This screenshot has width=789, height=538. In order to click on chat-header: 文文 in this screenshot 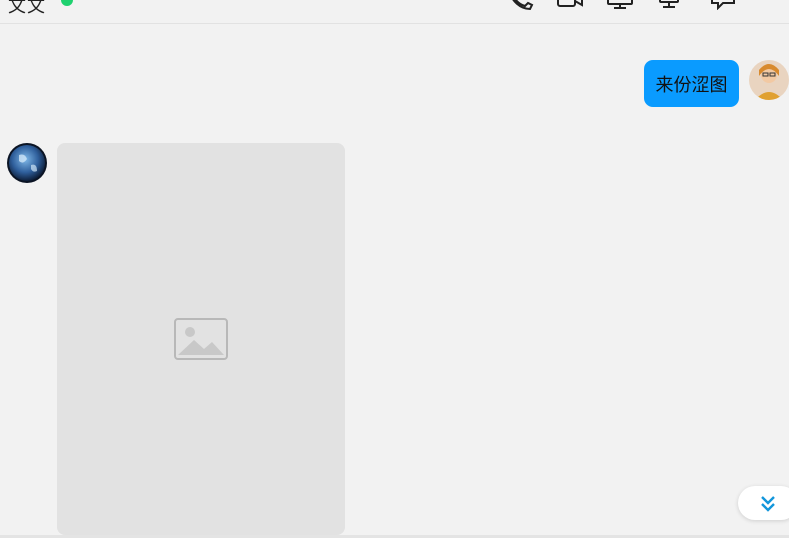, I will do `click(394, 12)`.